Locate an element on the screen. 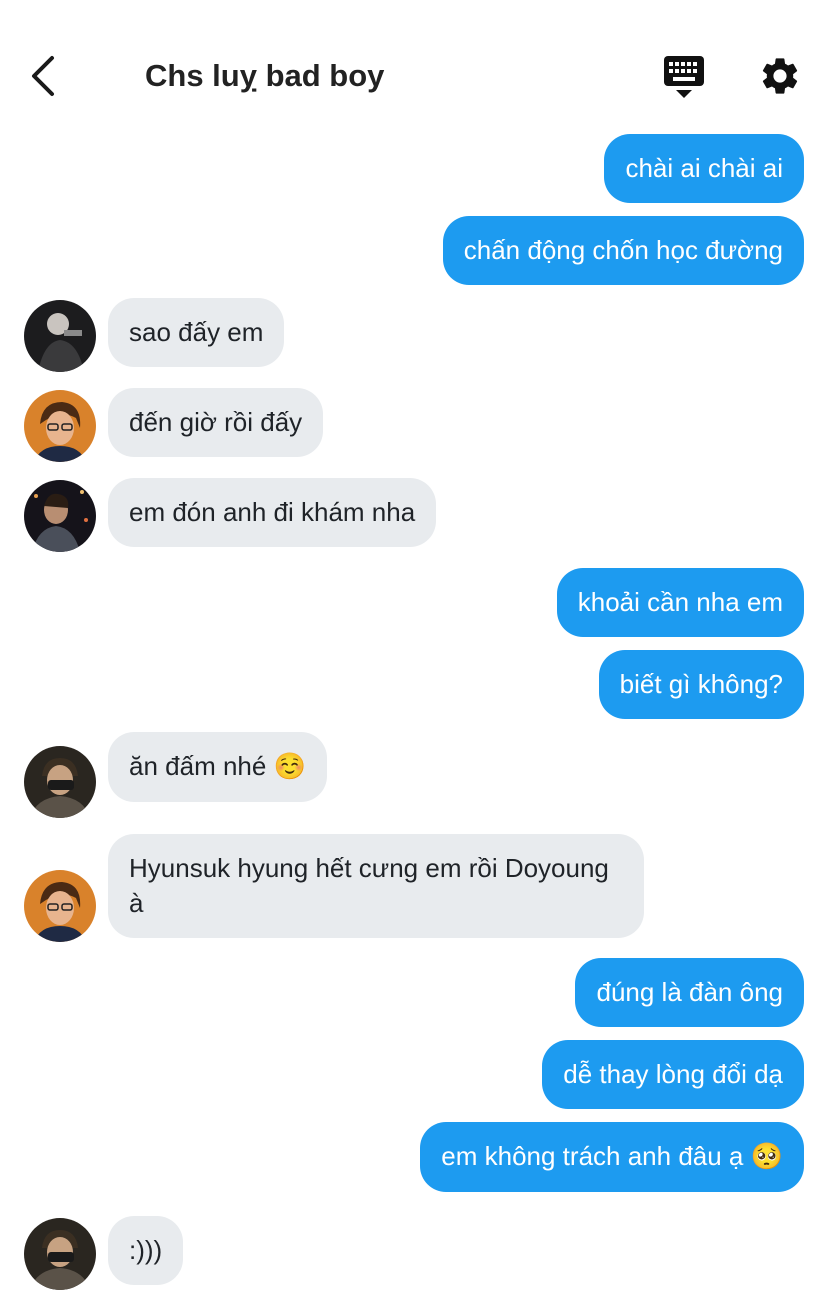  sent-message: chấn động chốn học đường is located at coordinates (623, 250).